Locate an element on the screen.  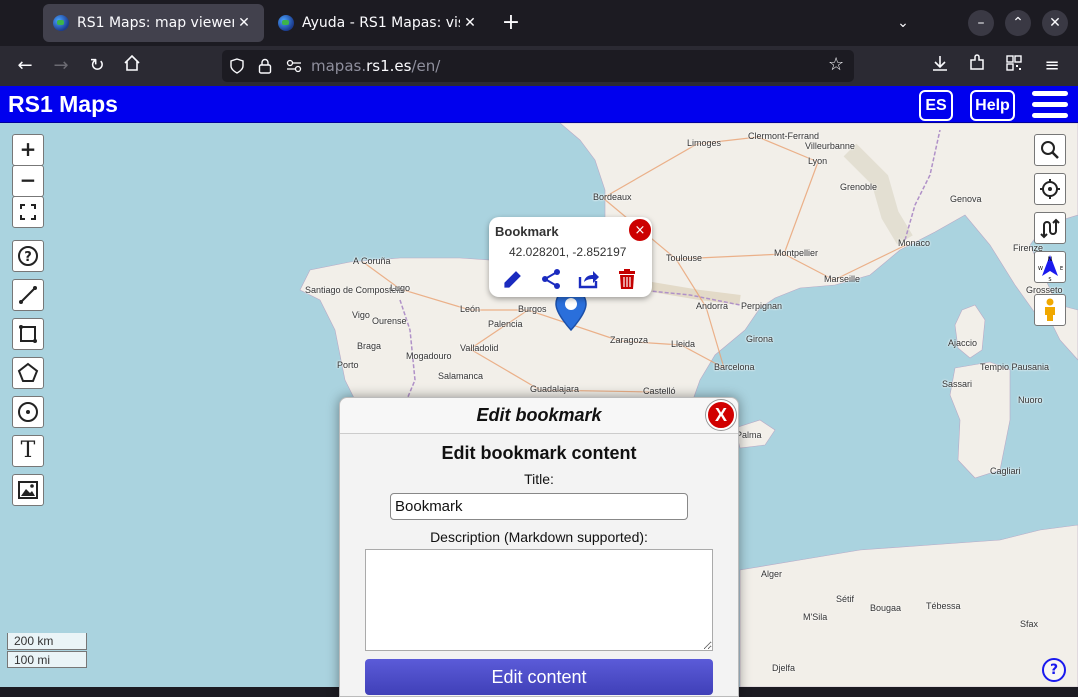
app-title: RS1 Maps is located at coordinates (63, 104).